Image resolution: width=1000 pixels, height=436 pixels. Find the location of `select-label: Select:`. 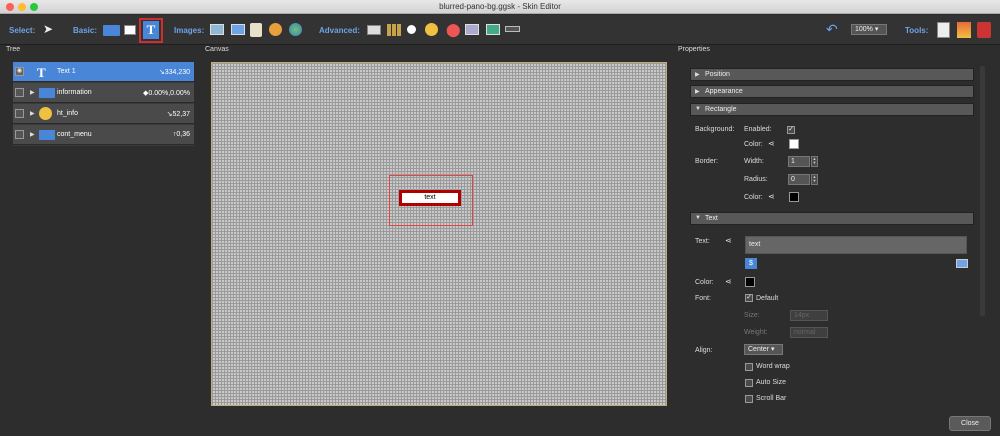

select-label: Select: is located at coordinates (22, 30).